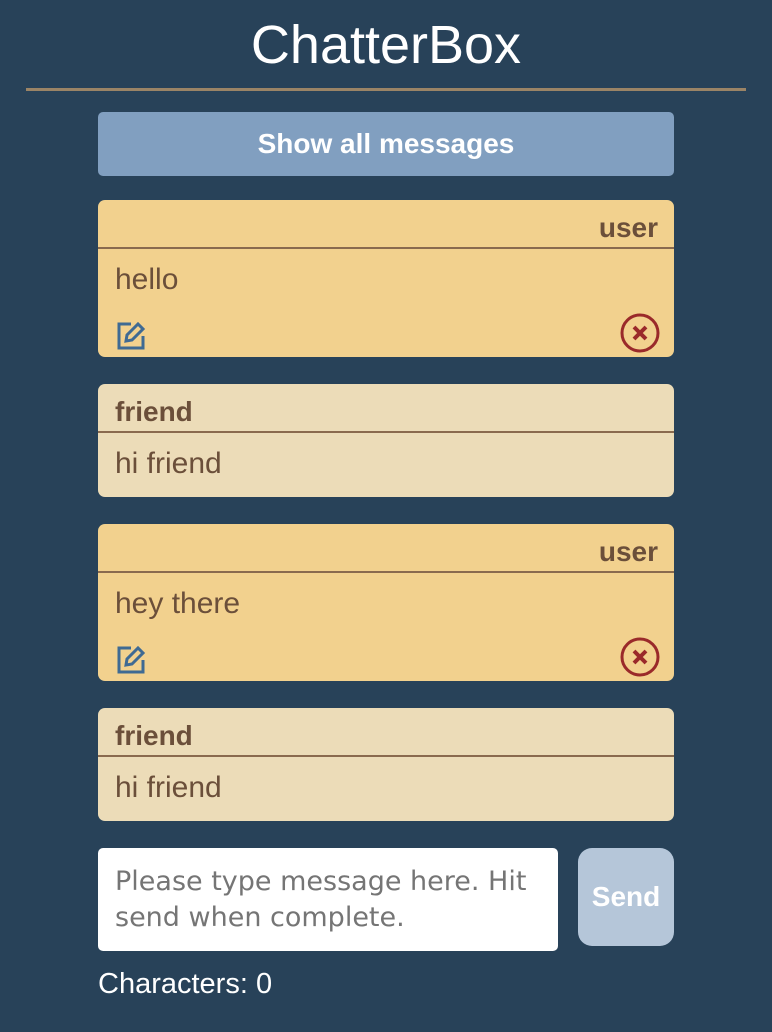 This screenshot has height=1032, width=772. I want to click on message-input, so click(328, 899).